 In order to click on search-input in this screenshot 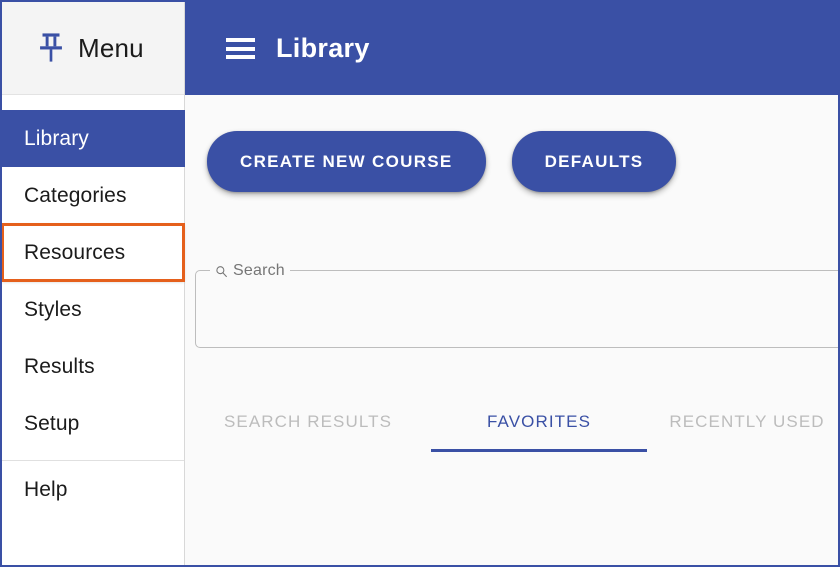, I will do `click(524, 297)`.